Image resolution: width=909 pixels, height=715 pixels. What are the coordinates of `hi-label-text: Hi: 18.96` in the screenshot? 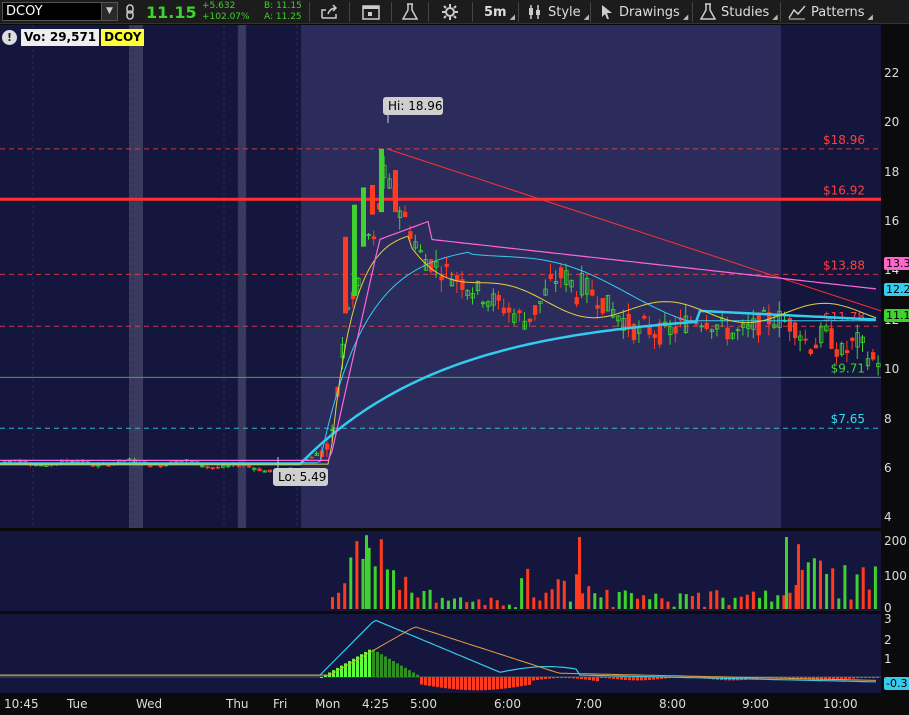 It's located at (415, 106).